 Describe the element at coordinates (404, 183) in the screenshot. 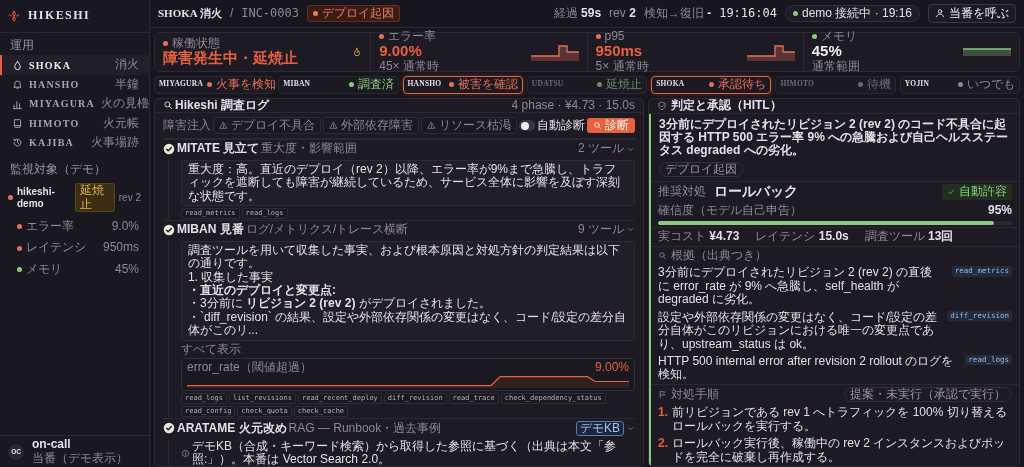

I see `paragraph: 重大度：高。直近のデプロイ（rev 2）以降、エラー率が9%まで急騰し、トラフィックを遮断しても障害が継続しているため、サービス全体に影響を及ぼす深刻な状態です。` at that location.